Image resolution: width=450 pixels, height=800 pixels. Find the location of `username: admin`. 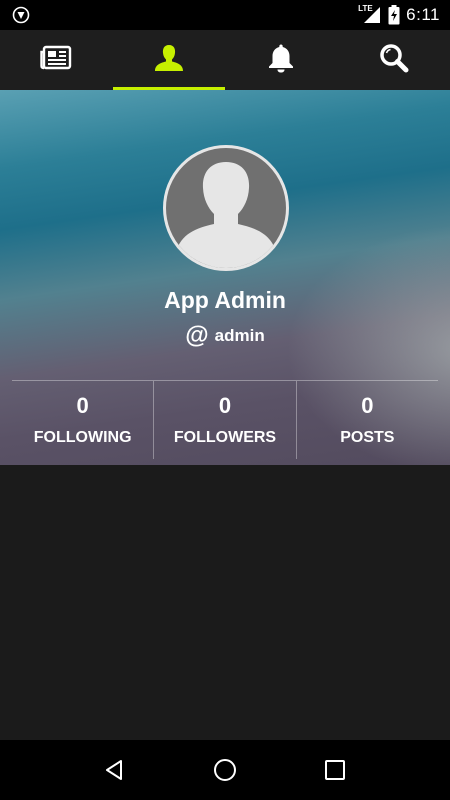

username: admin is located at coordinates (239, 335).